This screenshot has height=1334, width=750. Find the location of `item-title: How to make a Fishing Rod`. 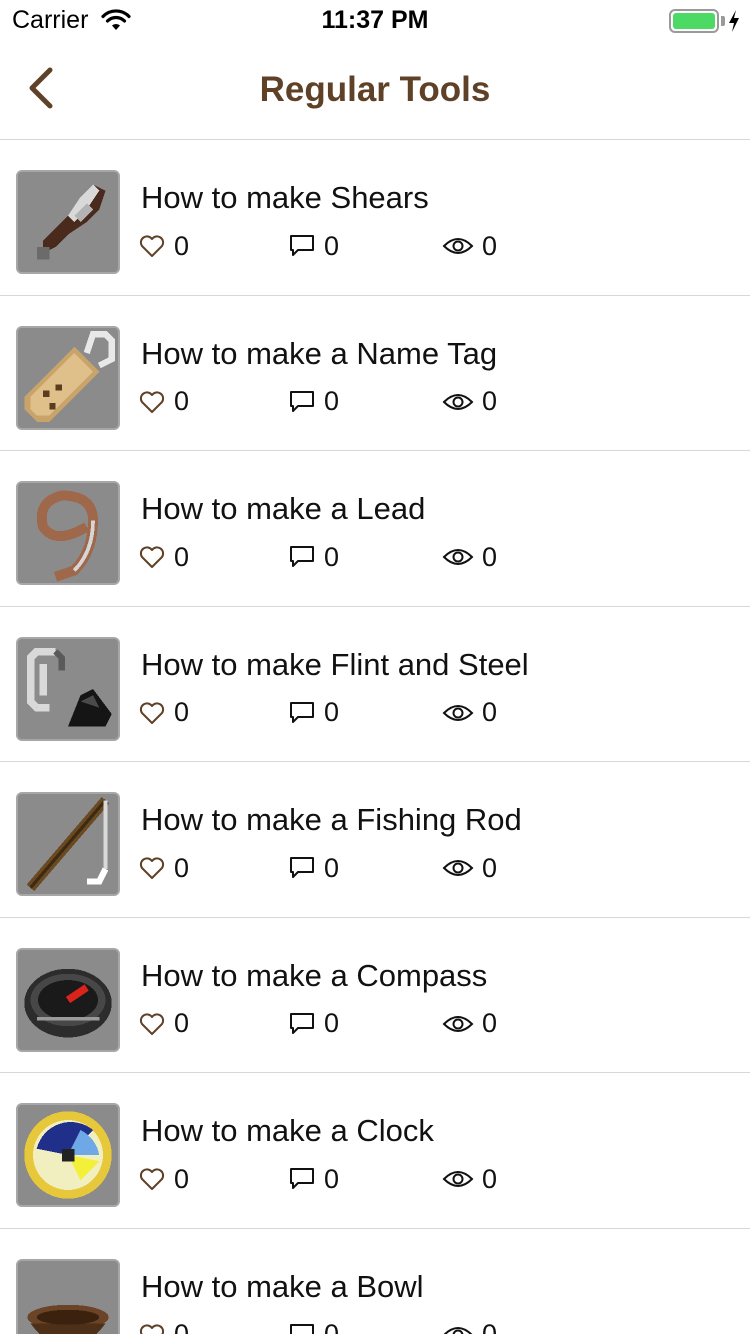

item-title: How to make a Fishing Rod is located at coordinates (331, 819).